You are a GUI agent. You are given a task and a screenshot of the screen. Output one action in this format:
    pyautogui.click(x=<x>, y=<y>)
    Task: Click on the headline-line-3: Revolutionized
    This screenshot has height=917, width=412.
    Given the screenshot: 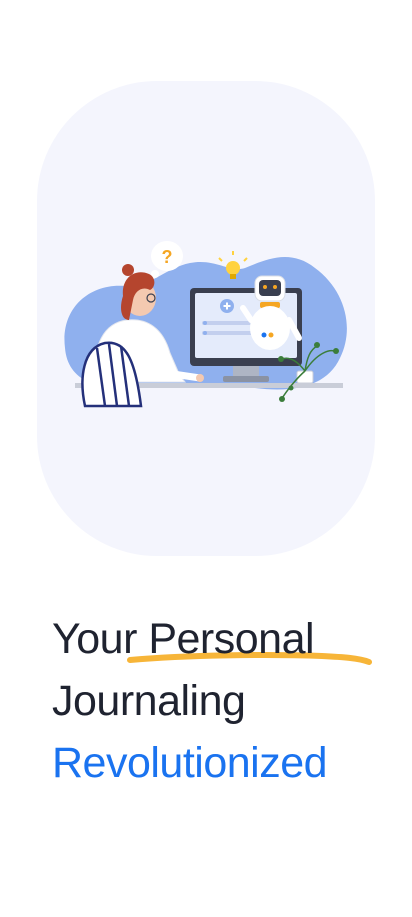 What is the action you would take?
    pyautogui.click(x=190, y=763)
    